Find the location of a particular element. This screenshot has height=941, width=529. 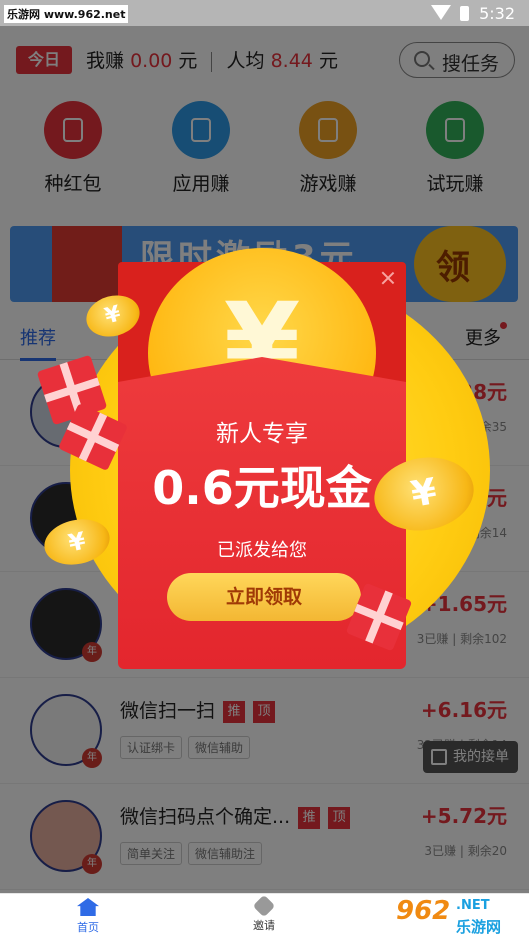

tab-invite: 邀请 is located at coordinates (264, 913).